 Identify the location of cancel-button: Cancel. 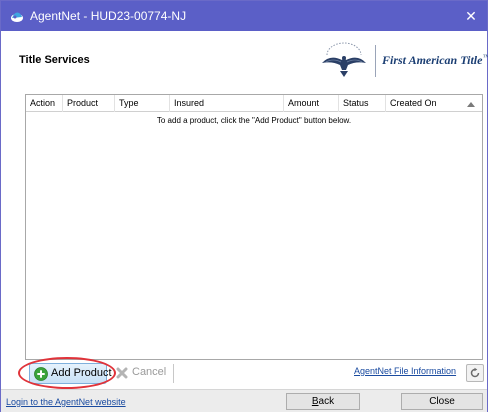
(142, 373).